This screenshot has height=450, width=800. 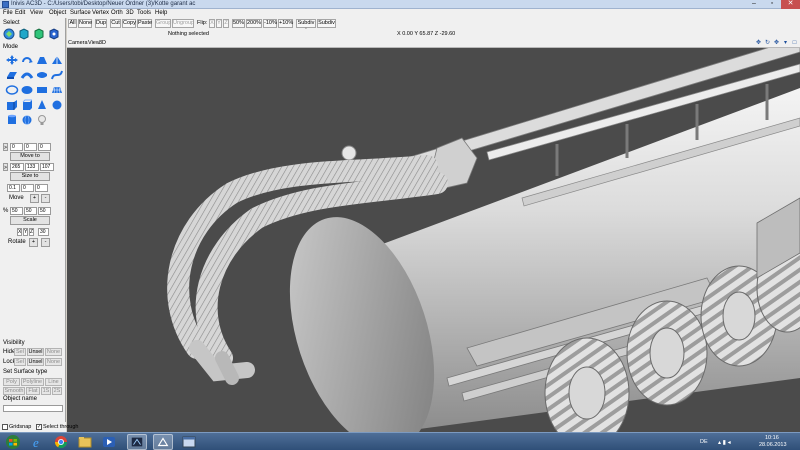 What do you see at coordinates (44, 211) in the screenshot?
I see `scale-z-field: 50` at bounding box center [44, 211].